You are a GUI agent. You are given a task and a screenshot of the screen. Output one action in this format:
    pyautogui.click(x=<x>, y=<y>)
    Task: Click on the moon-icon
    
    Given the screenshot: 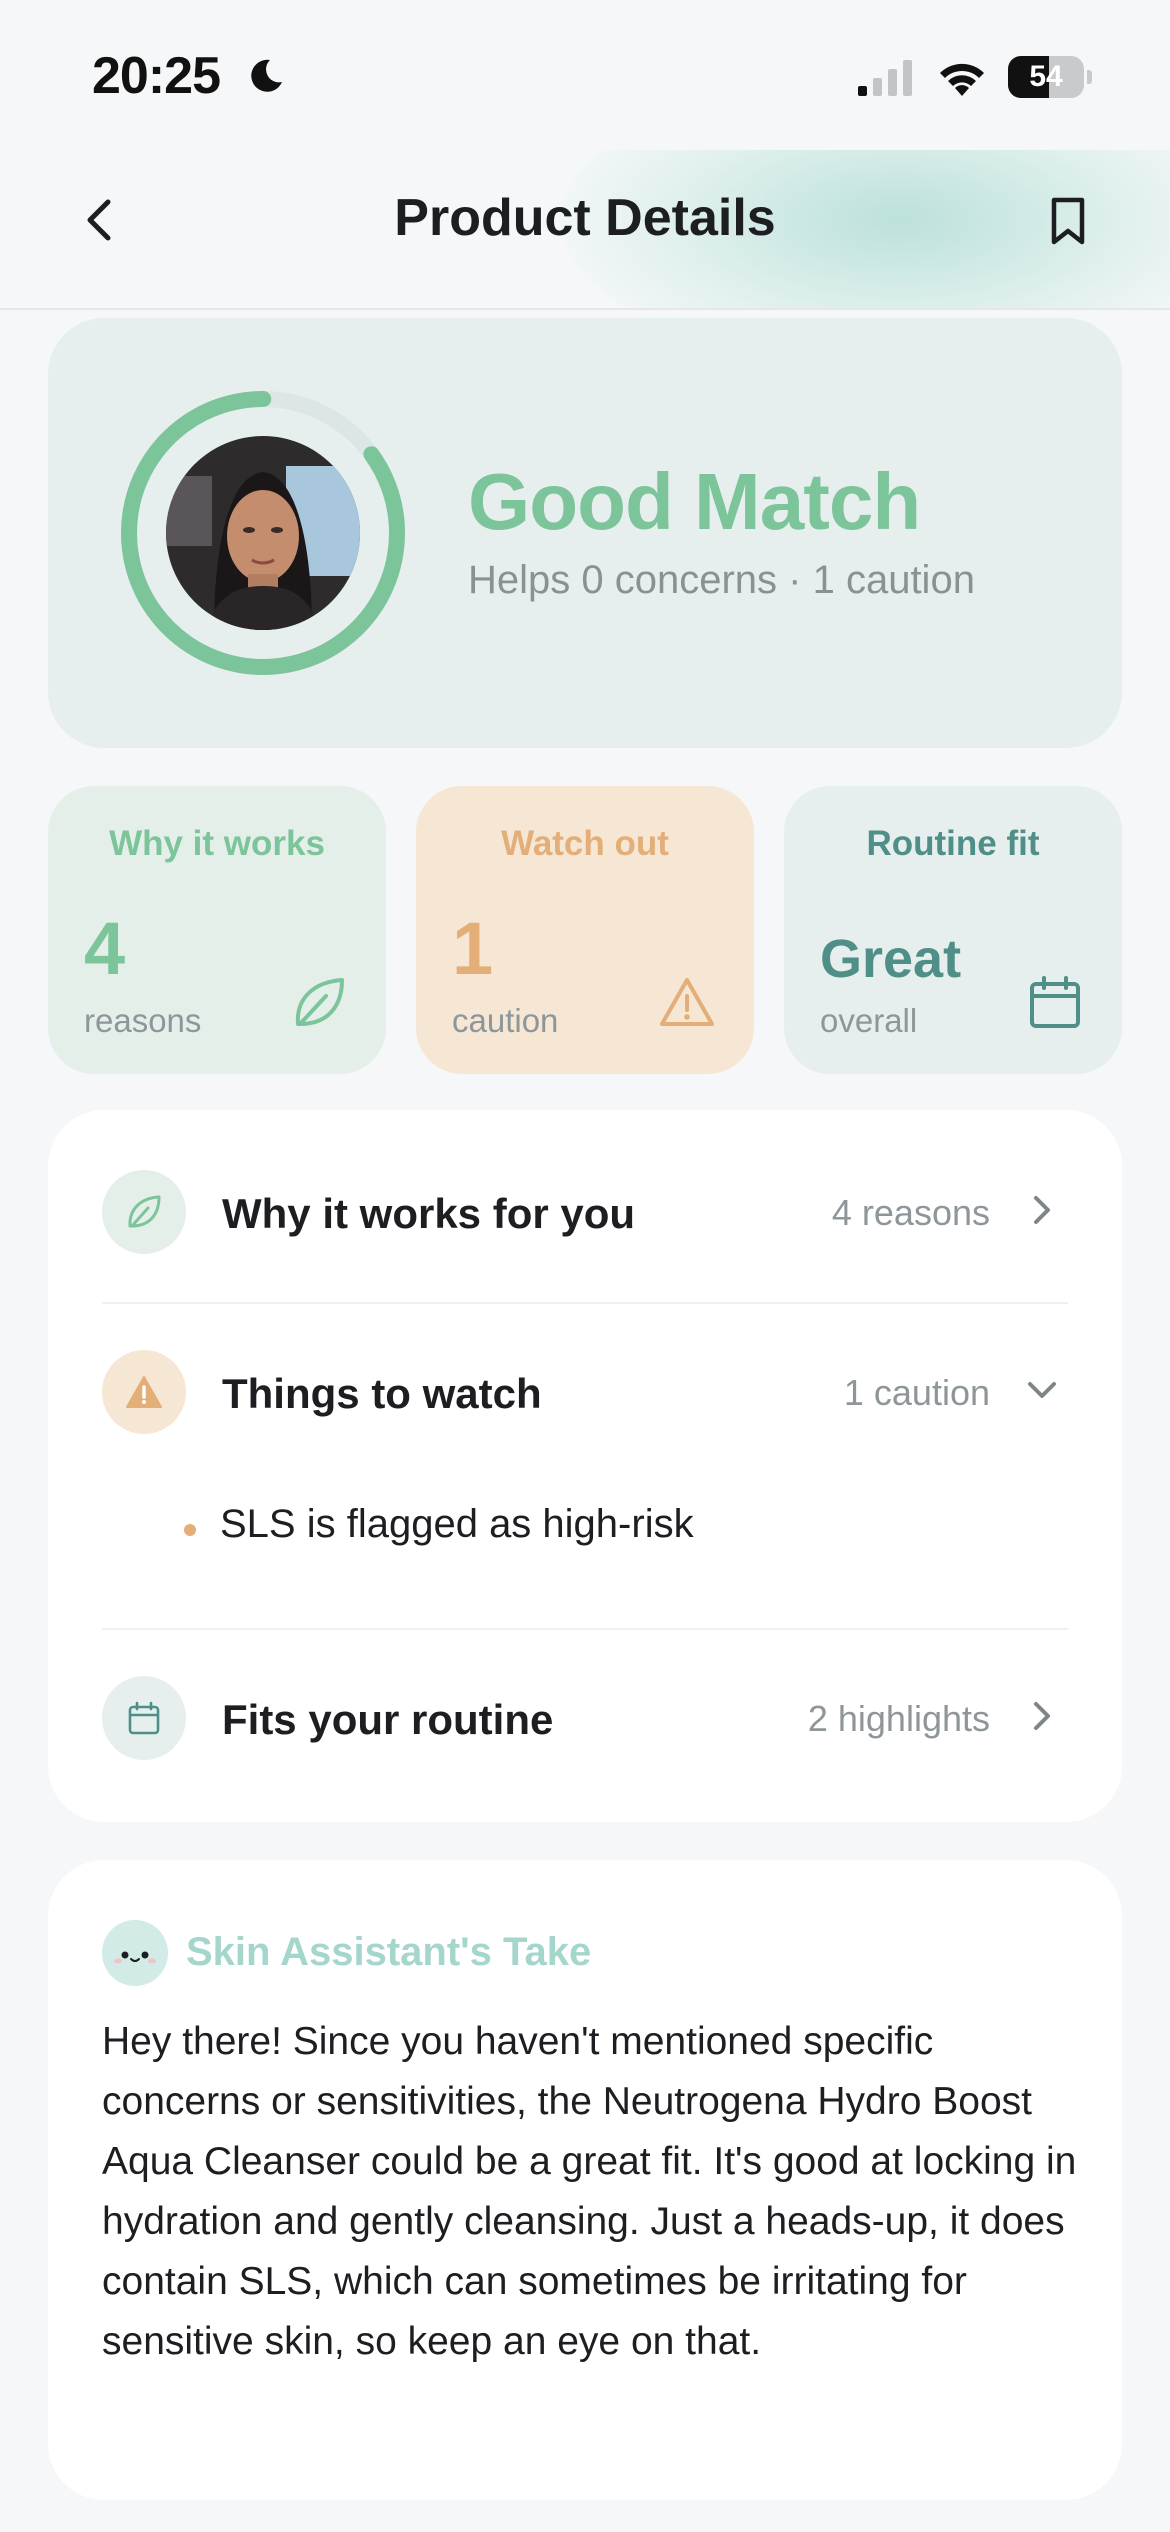 What is the action you would take?
    pyautogui.click(x=266, y=75)
    